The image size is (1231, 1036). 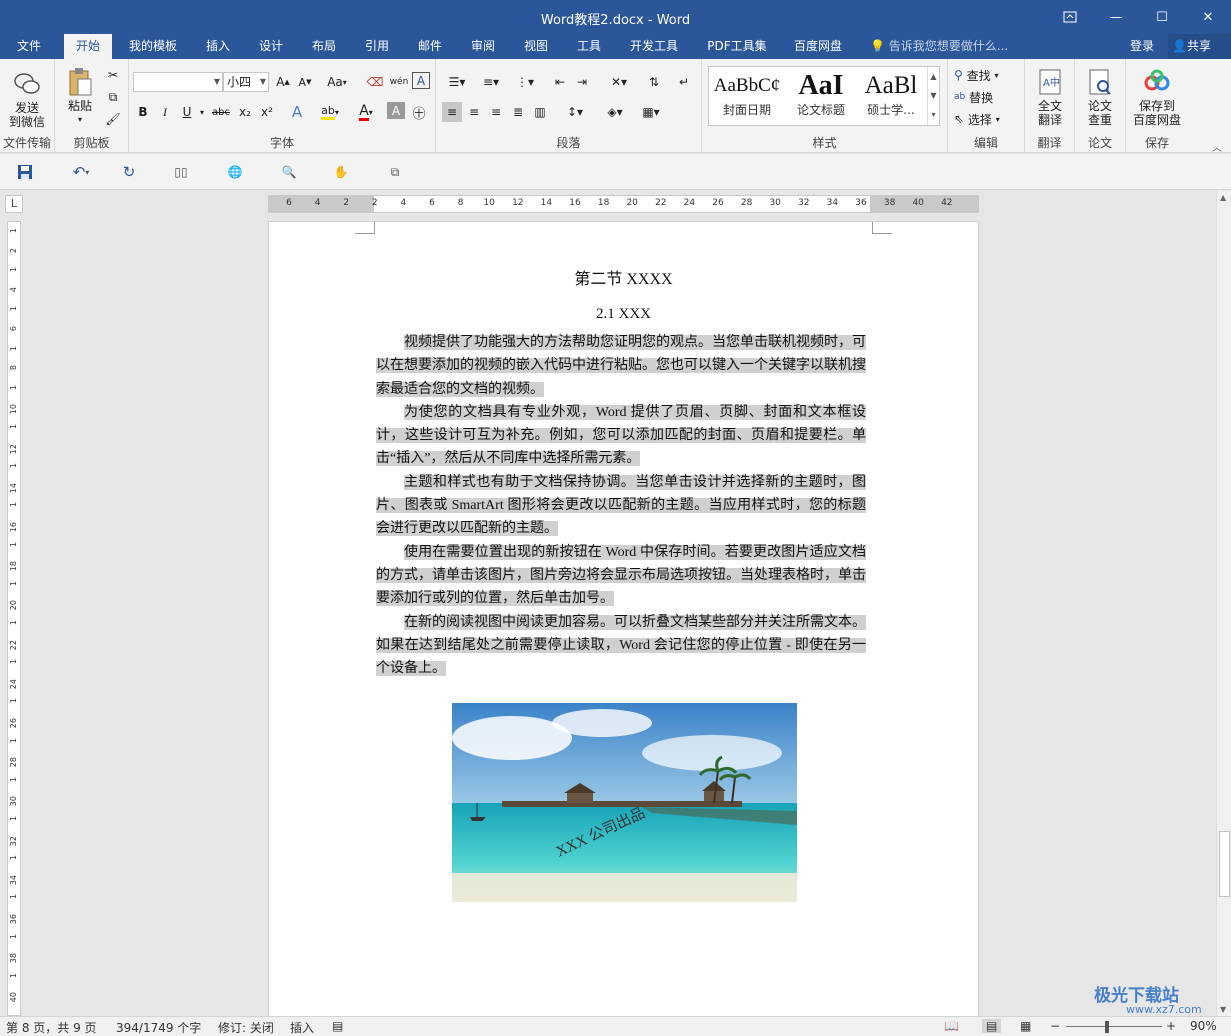 I want to click on full-translate-button: A中 全文 翻译, so click(x=1050, y=97).